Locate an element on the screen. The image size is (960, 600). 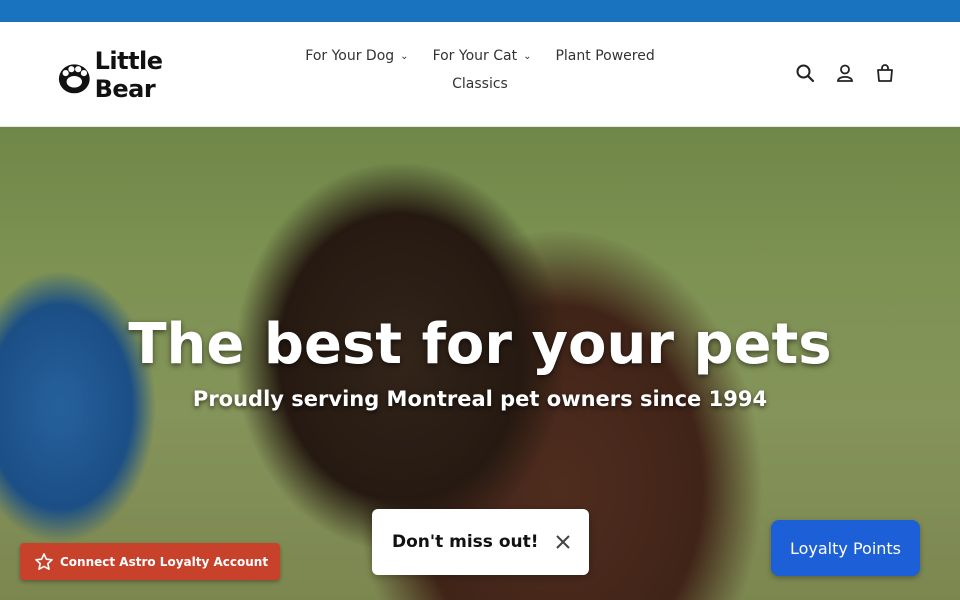
popup-close-button is located at coordinates (563, 542).